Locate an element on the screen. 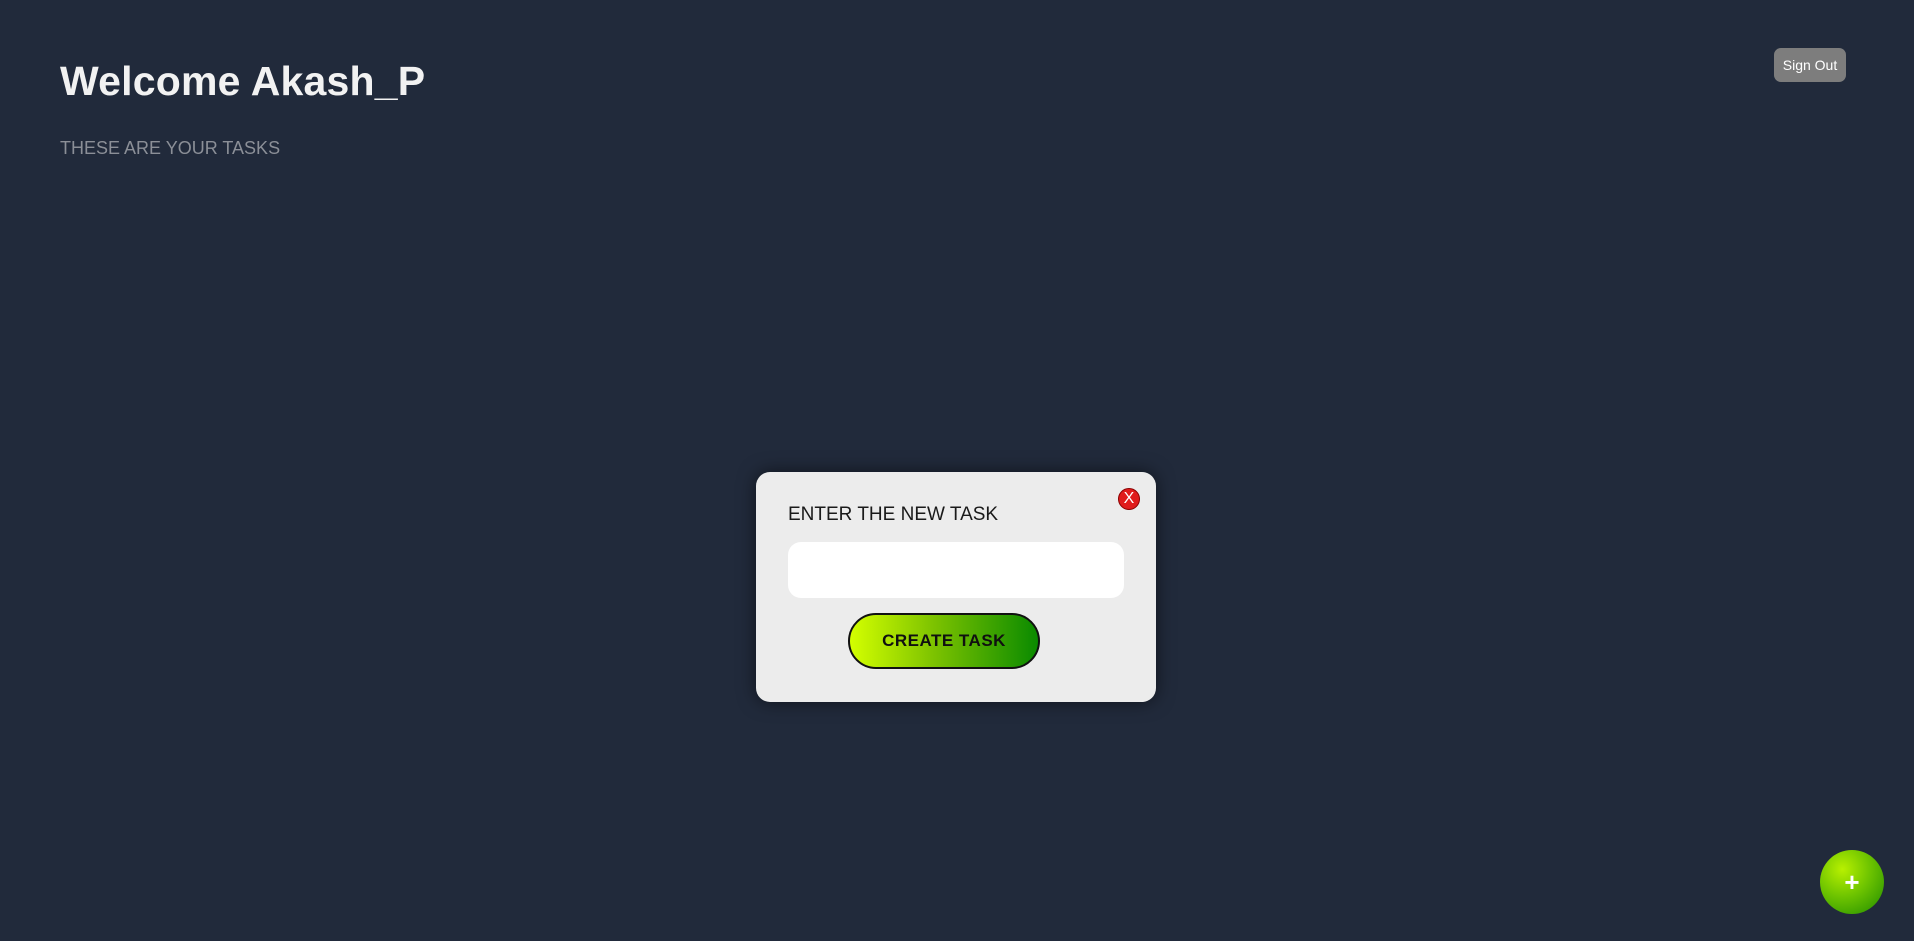 The height and width of the screenshot is (941, 1914). new-task-modal: ENTER THE NEW TASK X CREATE TASK is located at coordinates (956, 587).